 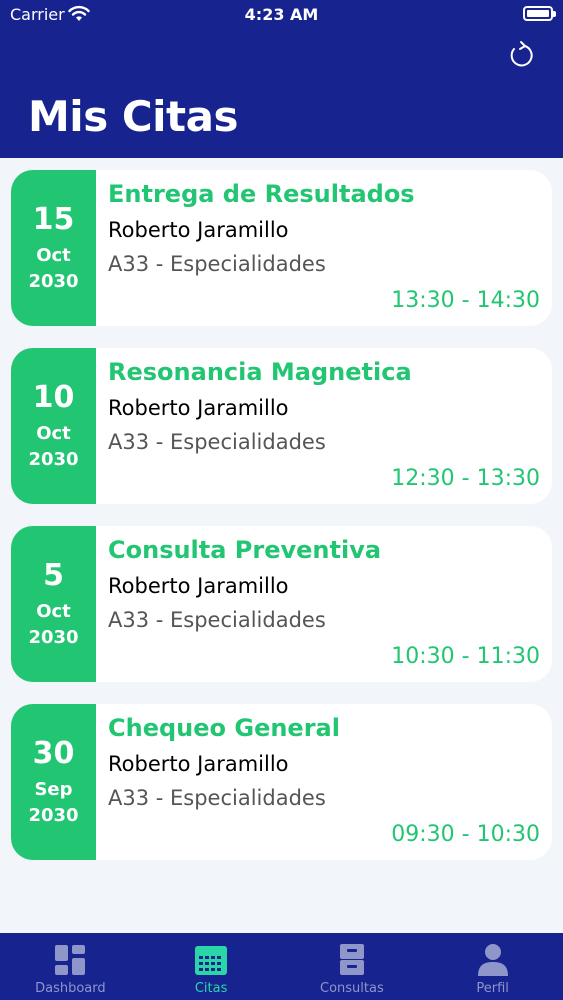 I want to click on appointment-date: 10 Oct 2030, so click(x=53, y=426).